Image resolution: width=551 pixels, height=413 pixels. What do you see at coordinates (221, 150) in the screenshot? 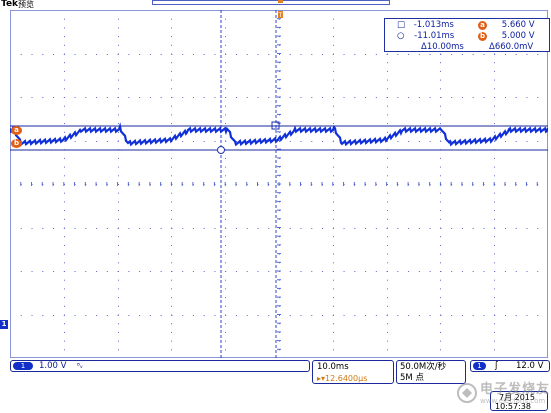
I see `cursor-2-circle-marker` at bounding box center [221, 150].